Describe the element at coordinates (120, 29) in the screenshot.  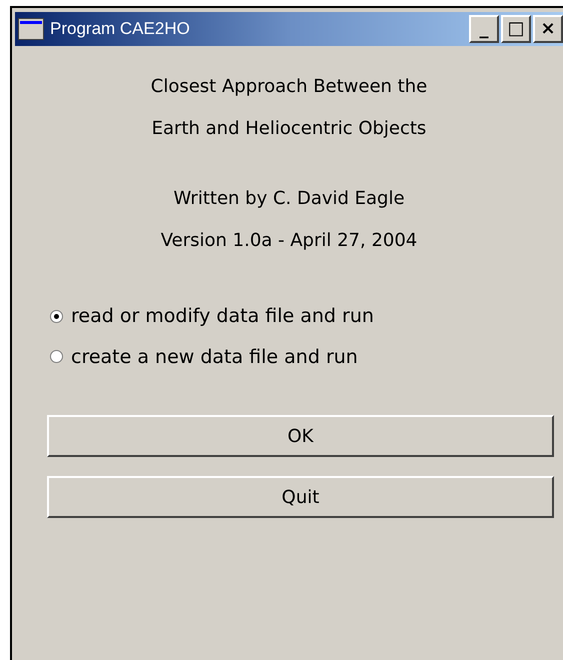
I see `window-title: Program CAE2HO` at that location.